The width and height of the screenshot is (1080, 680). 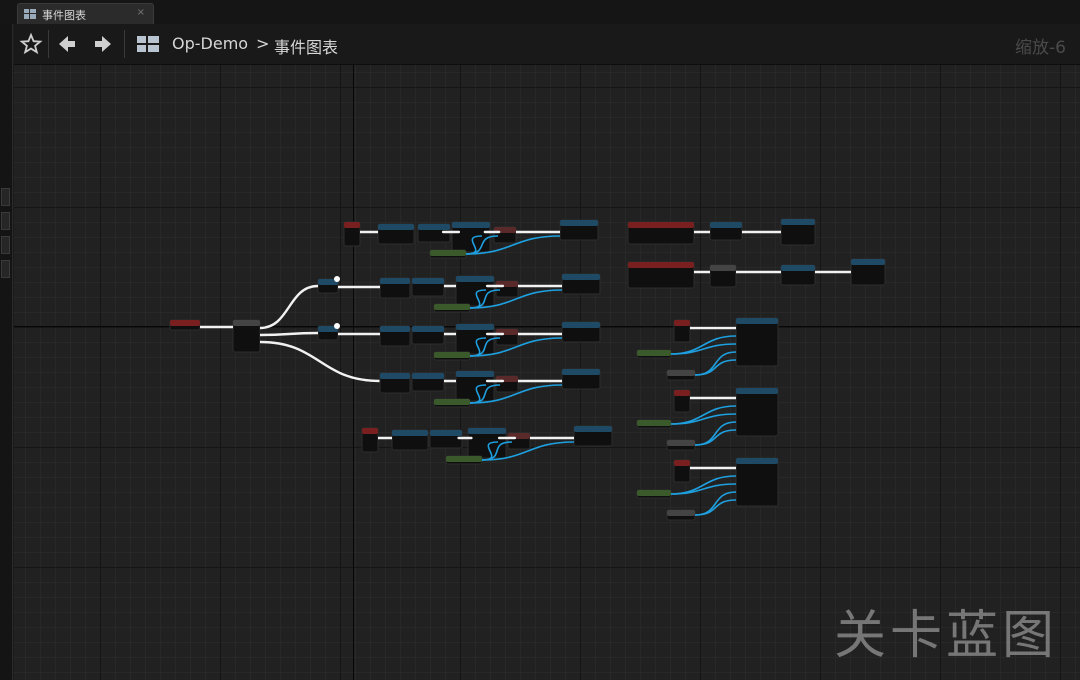 What do you see at coordinates (103, 44) in the screenshot?
I see `arrow-right-icon` at bounding box center [103, 44].